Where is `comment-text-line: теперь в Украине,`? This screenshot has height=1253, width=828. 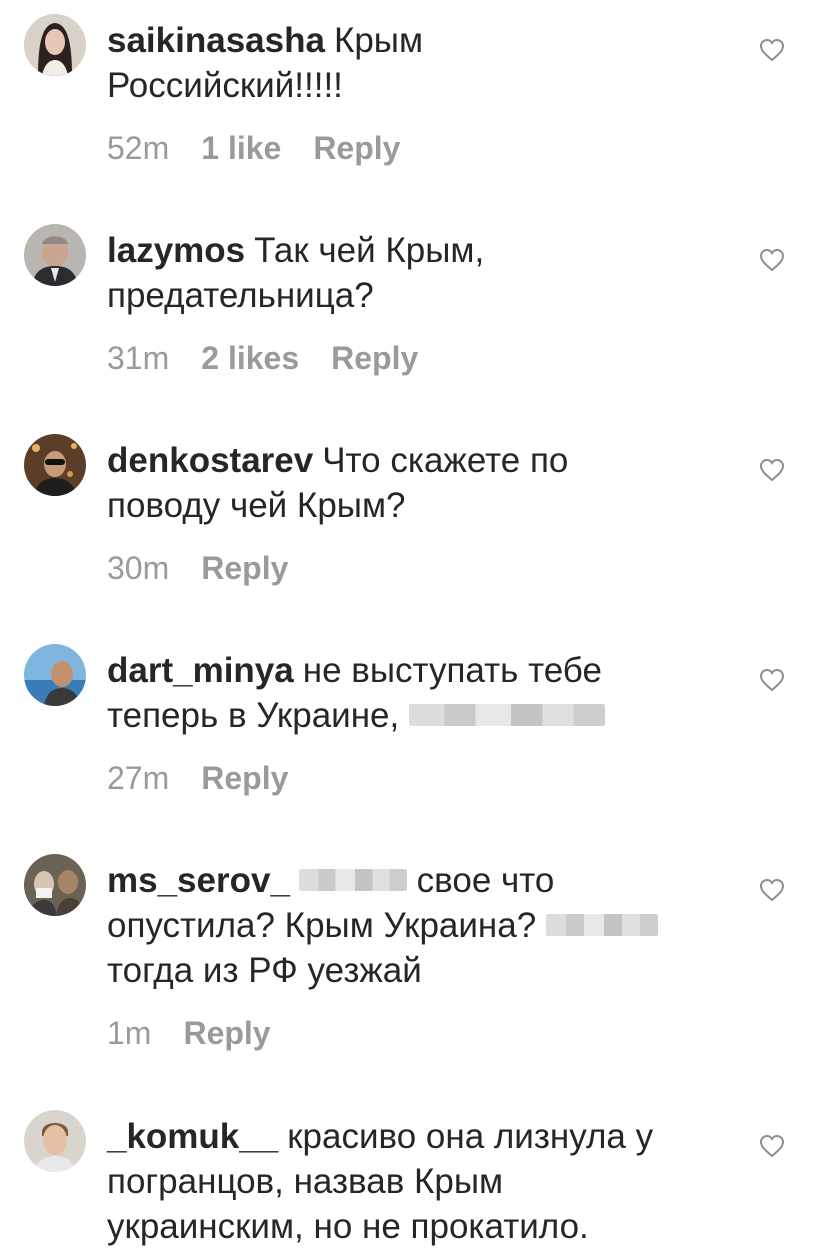 comment-text-line: теперь в Украине, is located at coordinates (253, 715).